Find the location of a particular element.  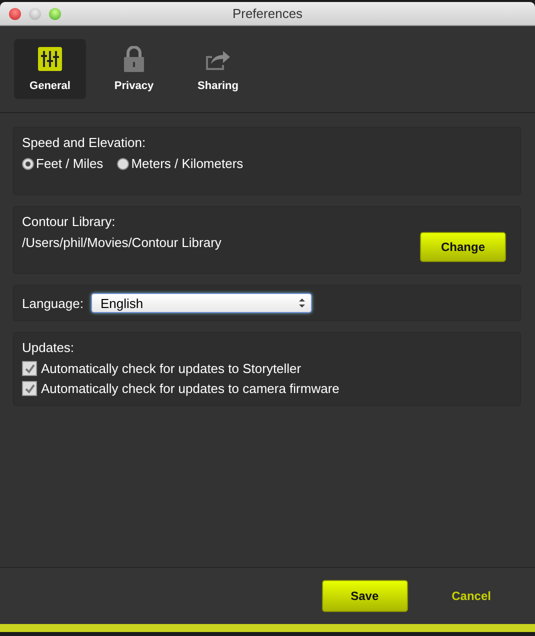

toolbar-tab: Privacy is located at coordinates (134, 69).